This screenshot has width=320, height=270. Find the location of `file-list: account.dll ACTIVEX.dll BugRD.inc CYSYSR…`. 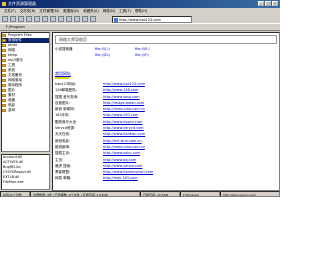

file-list: account.dll ACTIVEX.dll BugRD.inc CYSYSR… is located at coordinates (25, 172).